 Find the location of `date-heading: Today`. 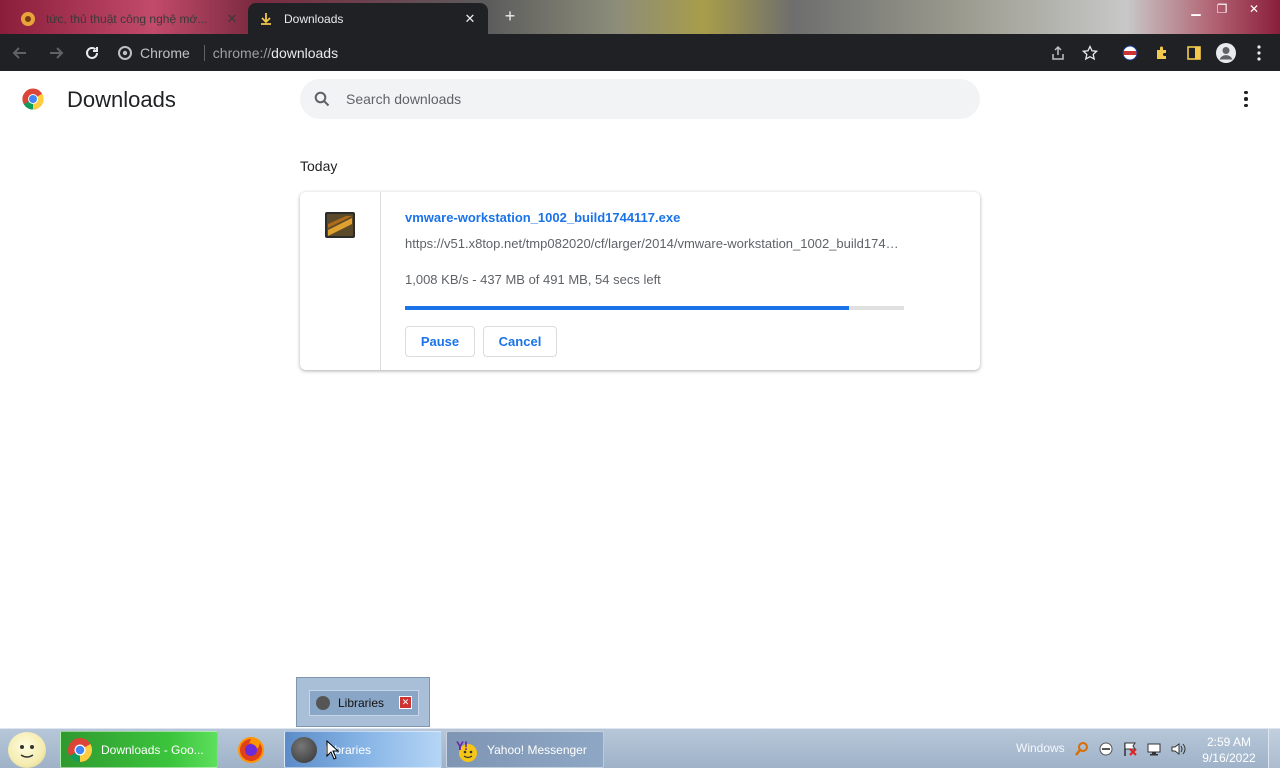

date-heading: Today is located at coordinates (319, 166).